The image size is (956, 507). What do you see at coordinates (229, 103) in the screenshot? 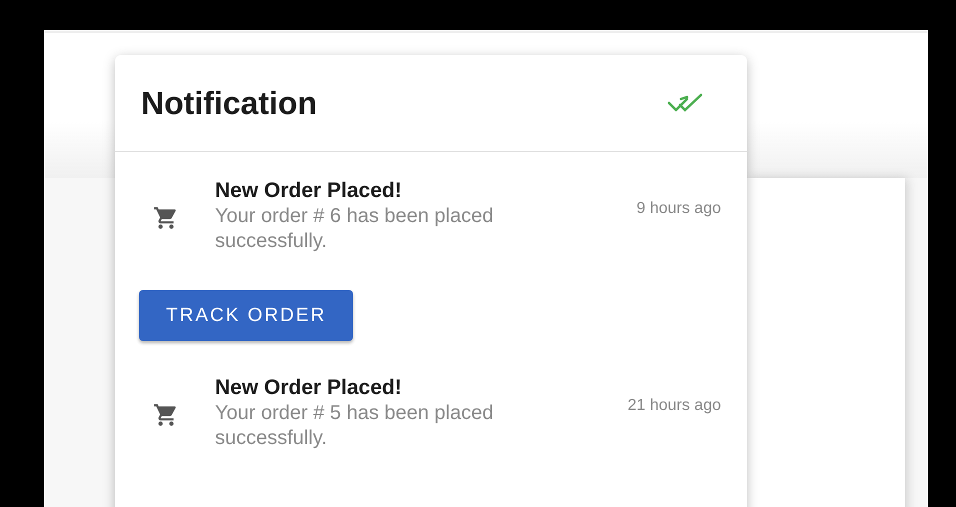
I see `panel-title: Notification` at bounding box center [229, 103].